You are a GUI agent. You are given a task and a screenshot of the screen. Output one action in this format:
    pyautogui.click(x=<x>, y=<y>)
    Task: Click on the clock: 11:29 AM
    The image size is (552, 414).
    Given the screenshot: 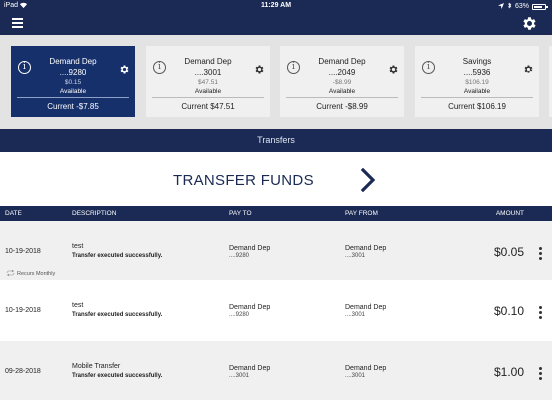 What is the action you would take?
    pyautogui.click(x=276, y=5)
    